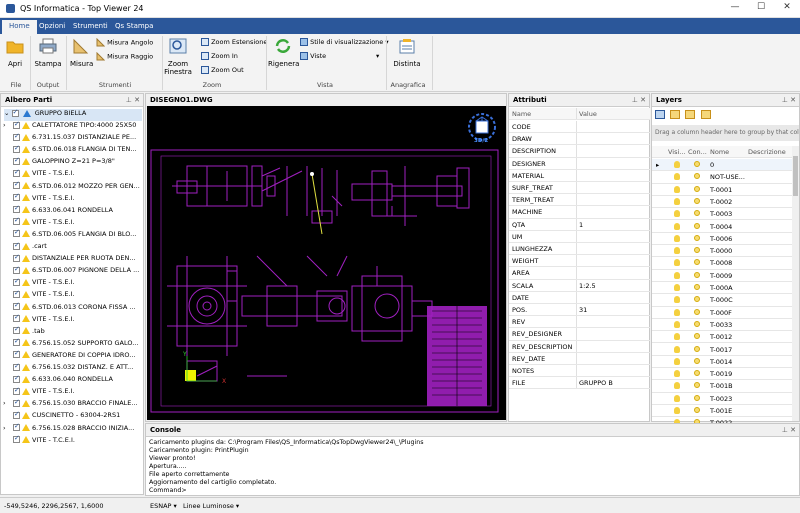  What do you see at coordinates (339, 56) in the screenshot?
I see `views-dropdown: Viste ▾` at bounding box center [339, 56].